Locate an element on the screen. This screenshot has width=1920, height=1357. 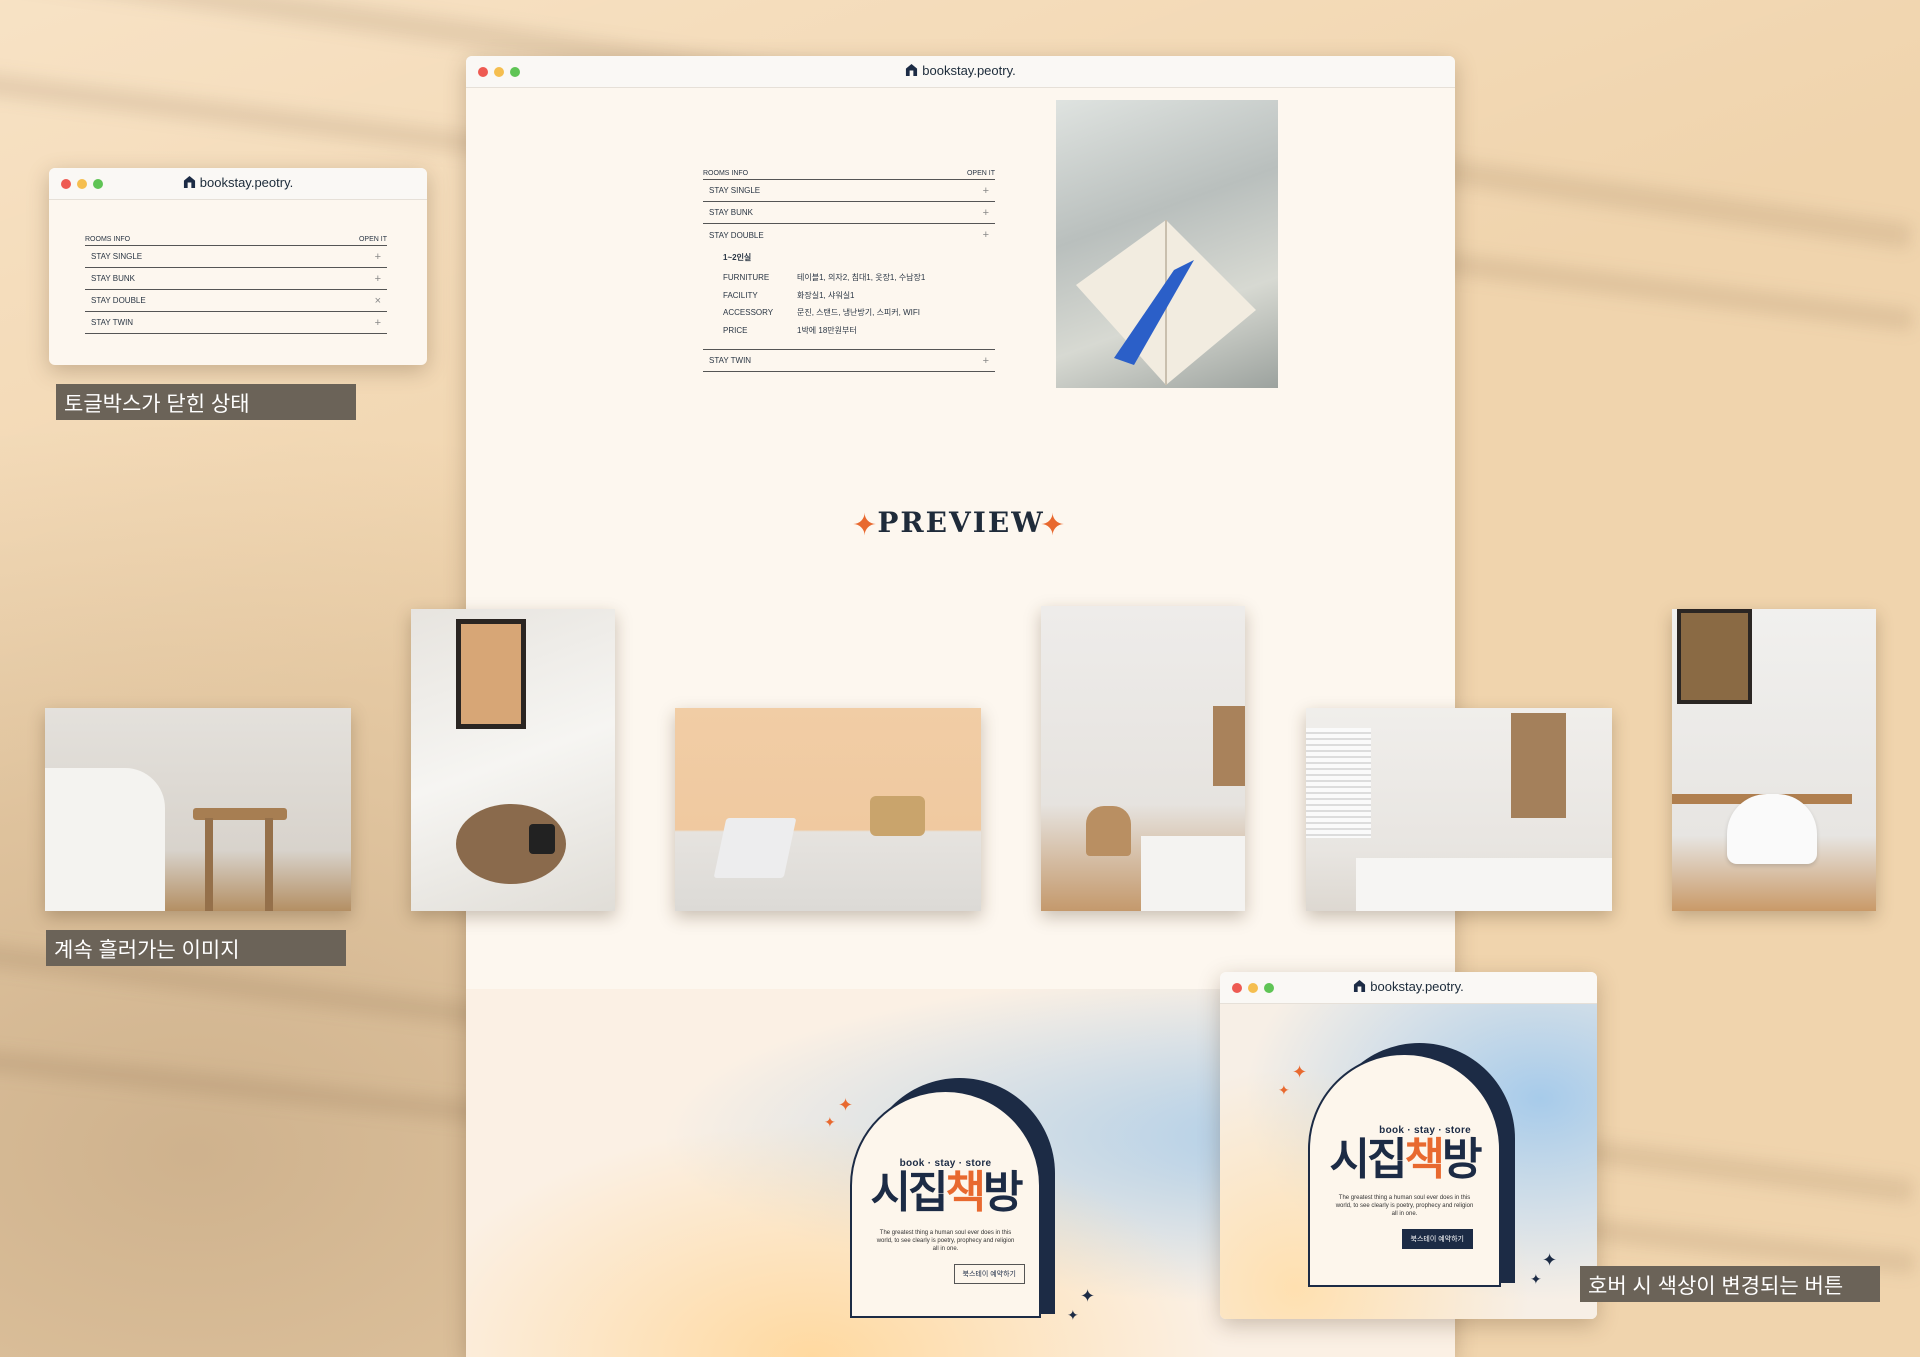
detail-value: 문진, 스탠드, 냉난방기, 스피커, WIFI is located at coordinates (858, 312).